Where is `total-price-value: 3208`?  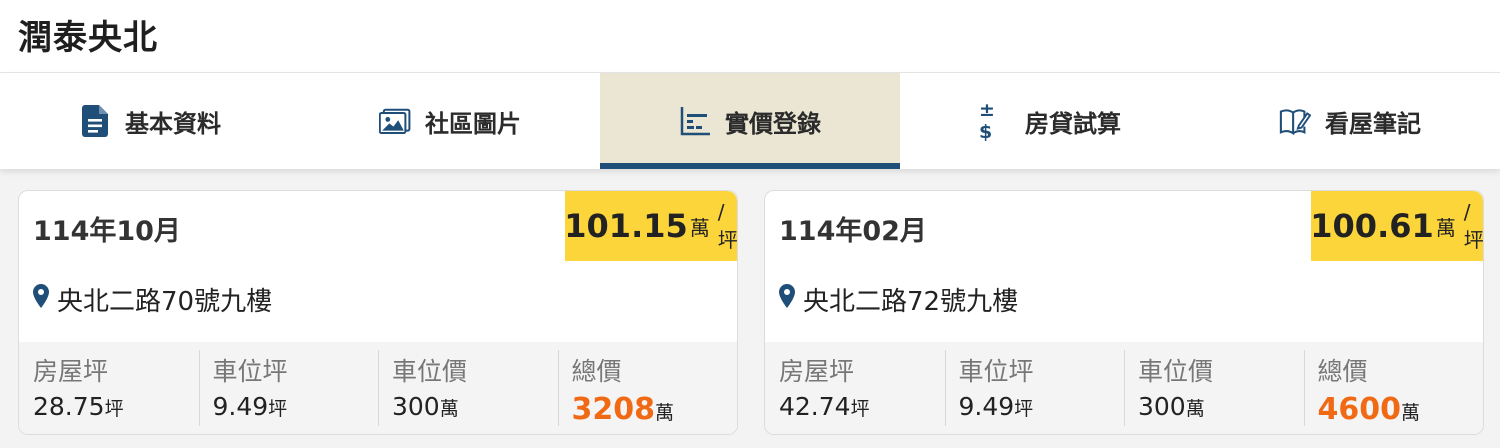 total-price-value: 3208 is located at coordinates (613, 409).